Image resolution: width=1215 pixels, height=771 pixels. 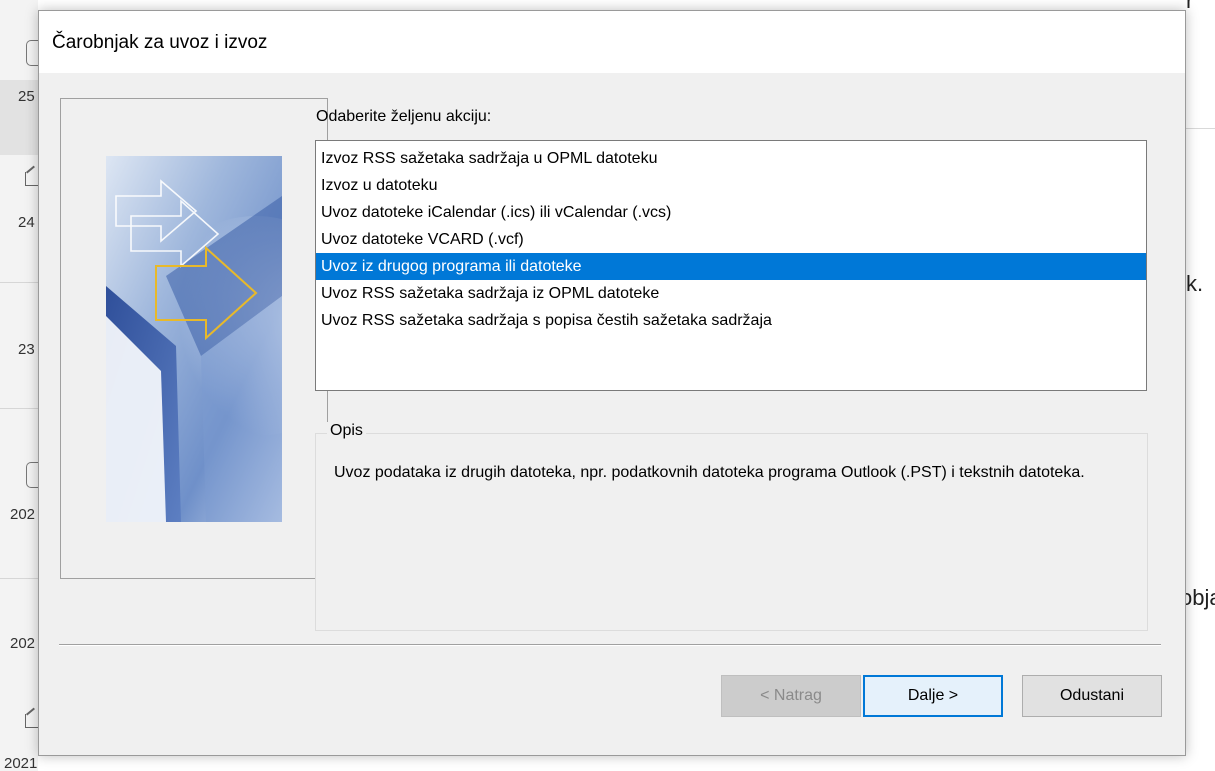 I want to click on description-legend: Opis, so click(x=346, y=431).